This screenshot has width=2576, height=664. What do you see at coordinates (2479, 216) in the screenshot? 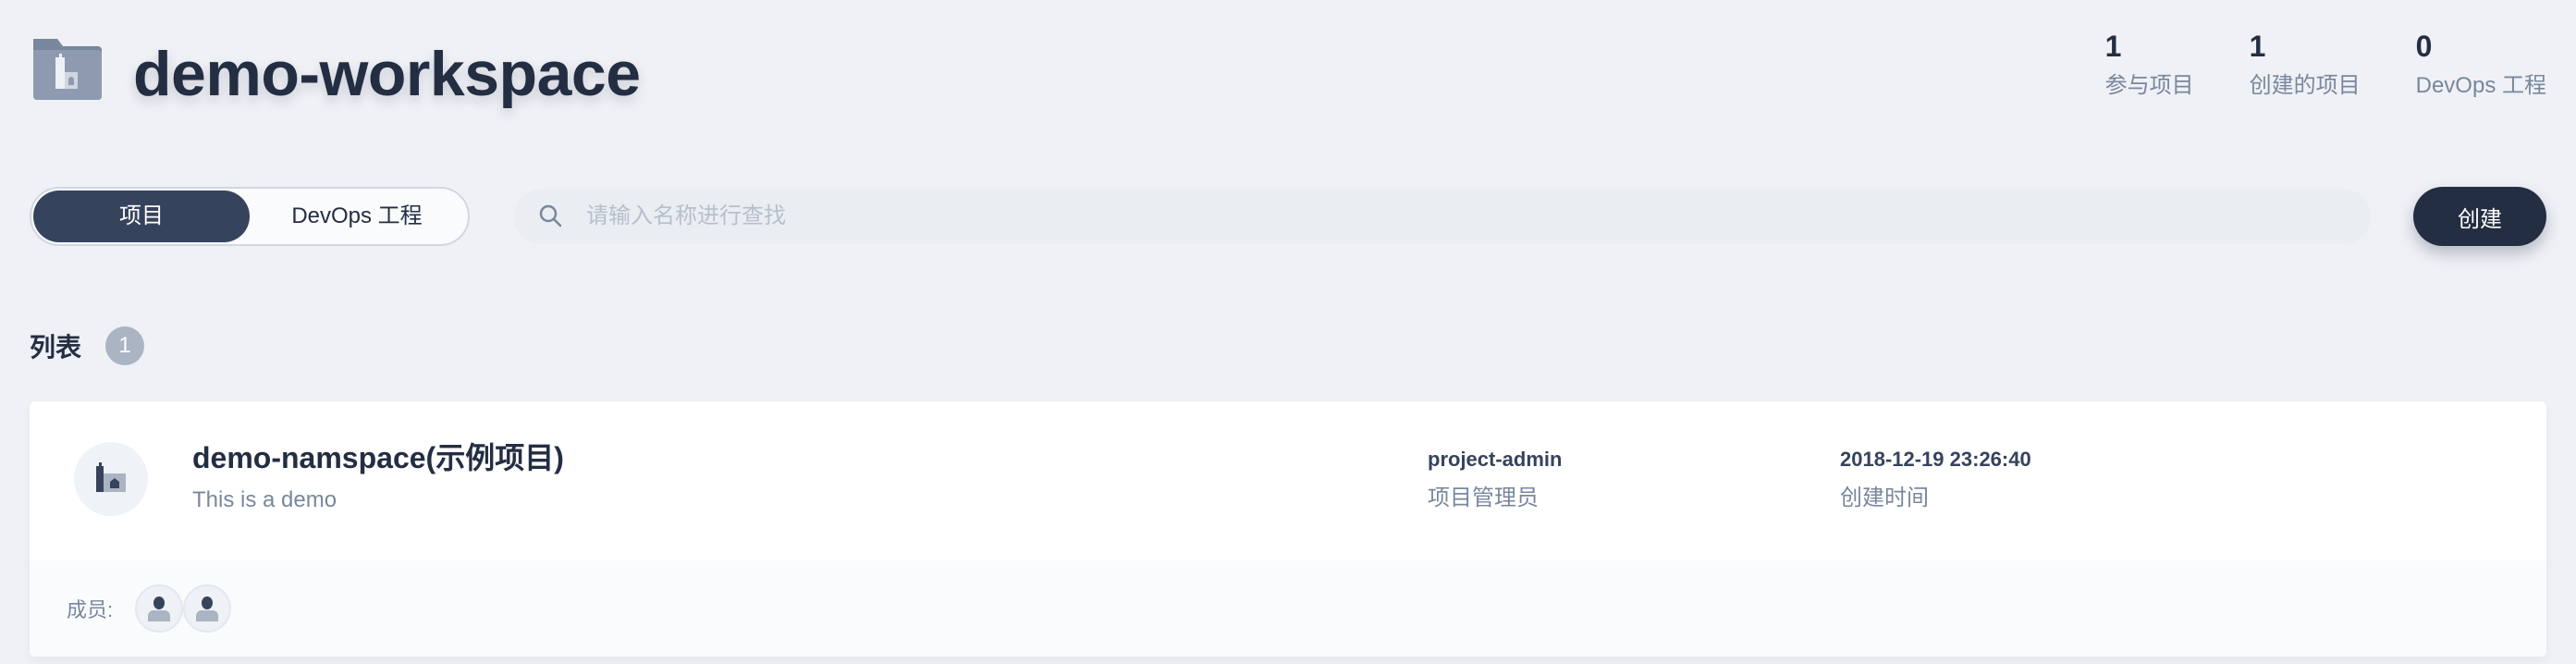
I see `create-button: 创建` at bounding box center [2479, 216].